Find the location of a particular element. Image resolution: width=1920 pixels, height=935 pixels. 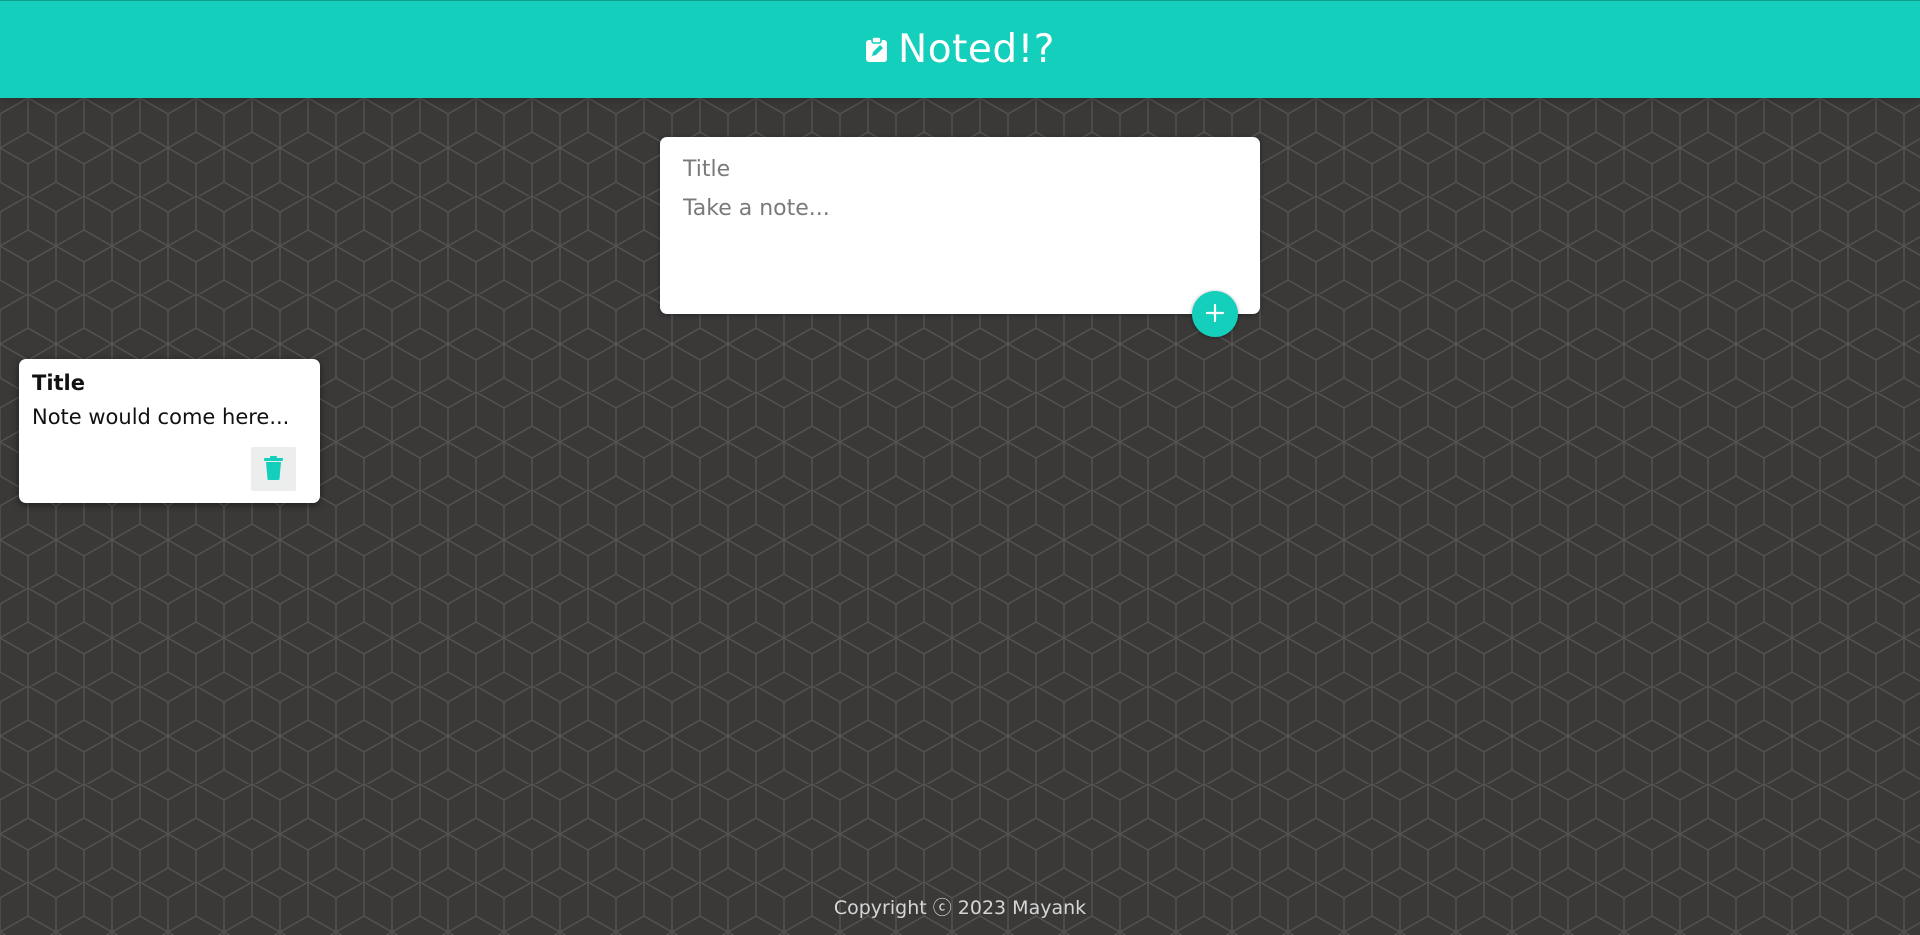

note-content-input is located at coordinates (960, 236).